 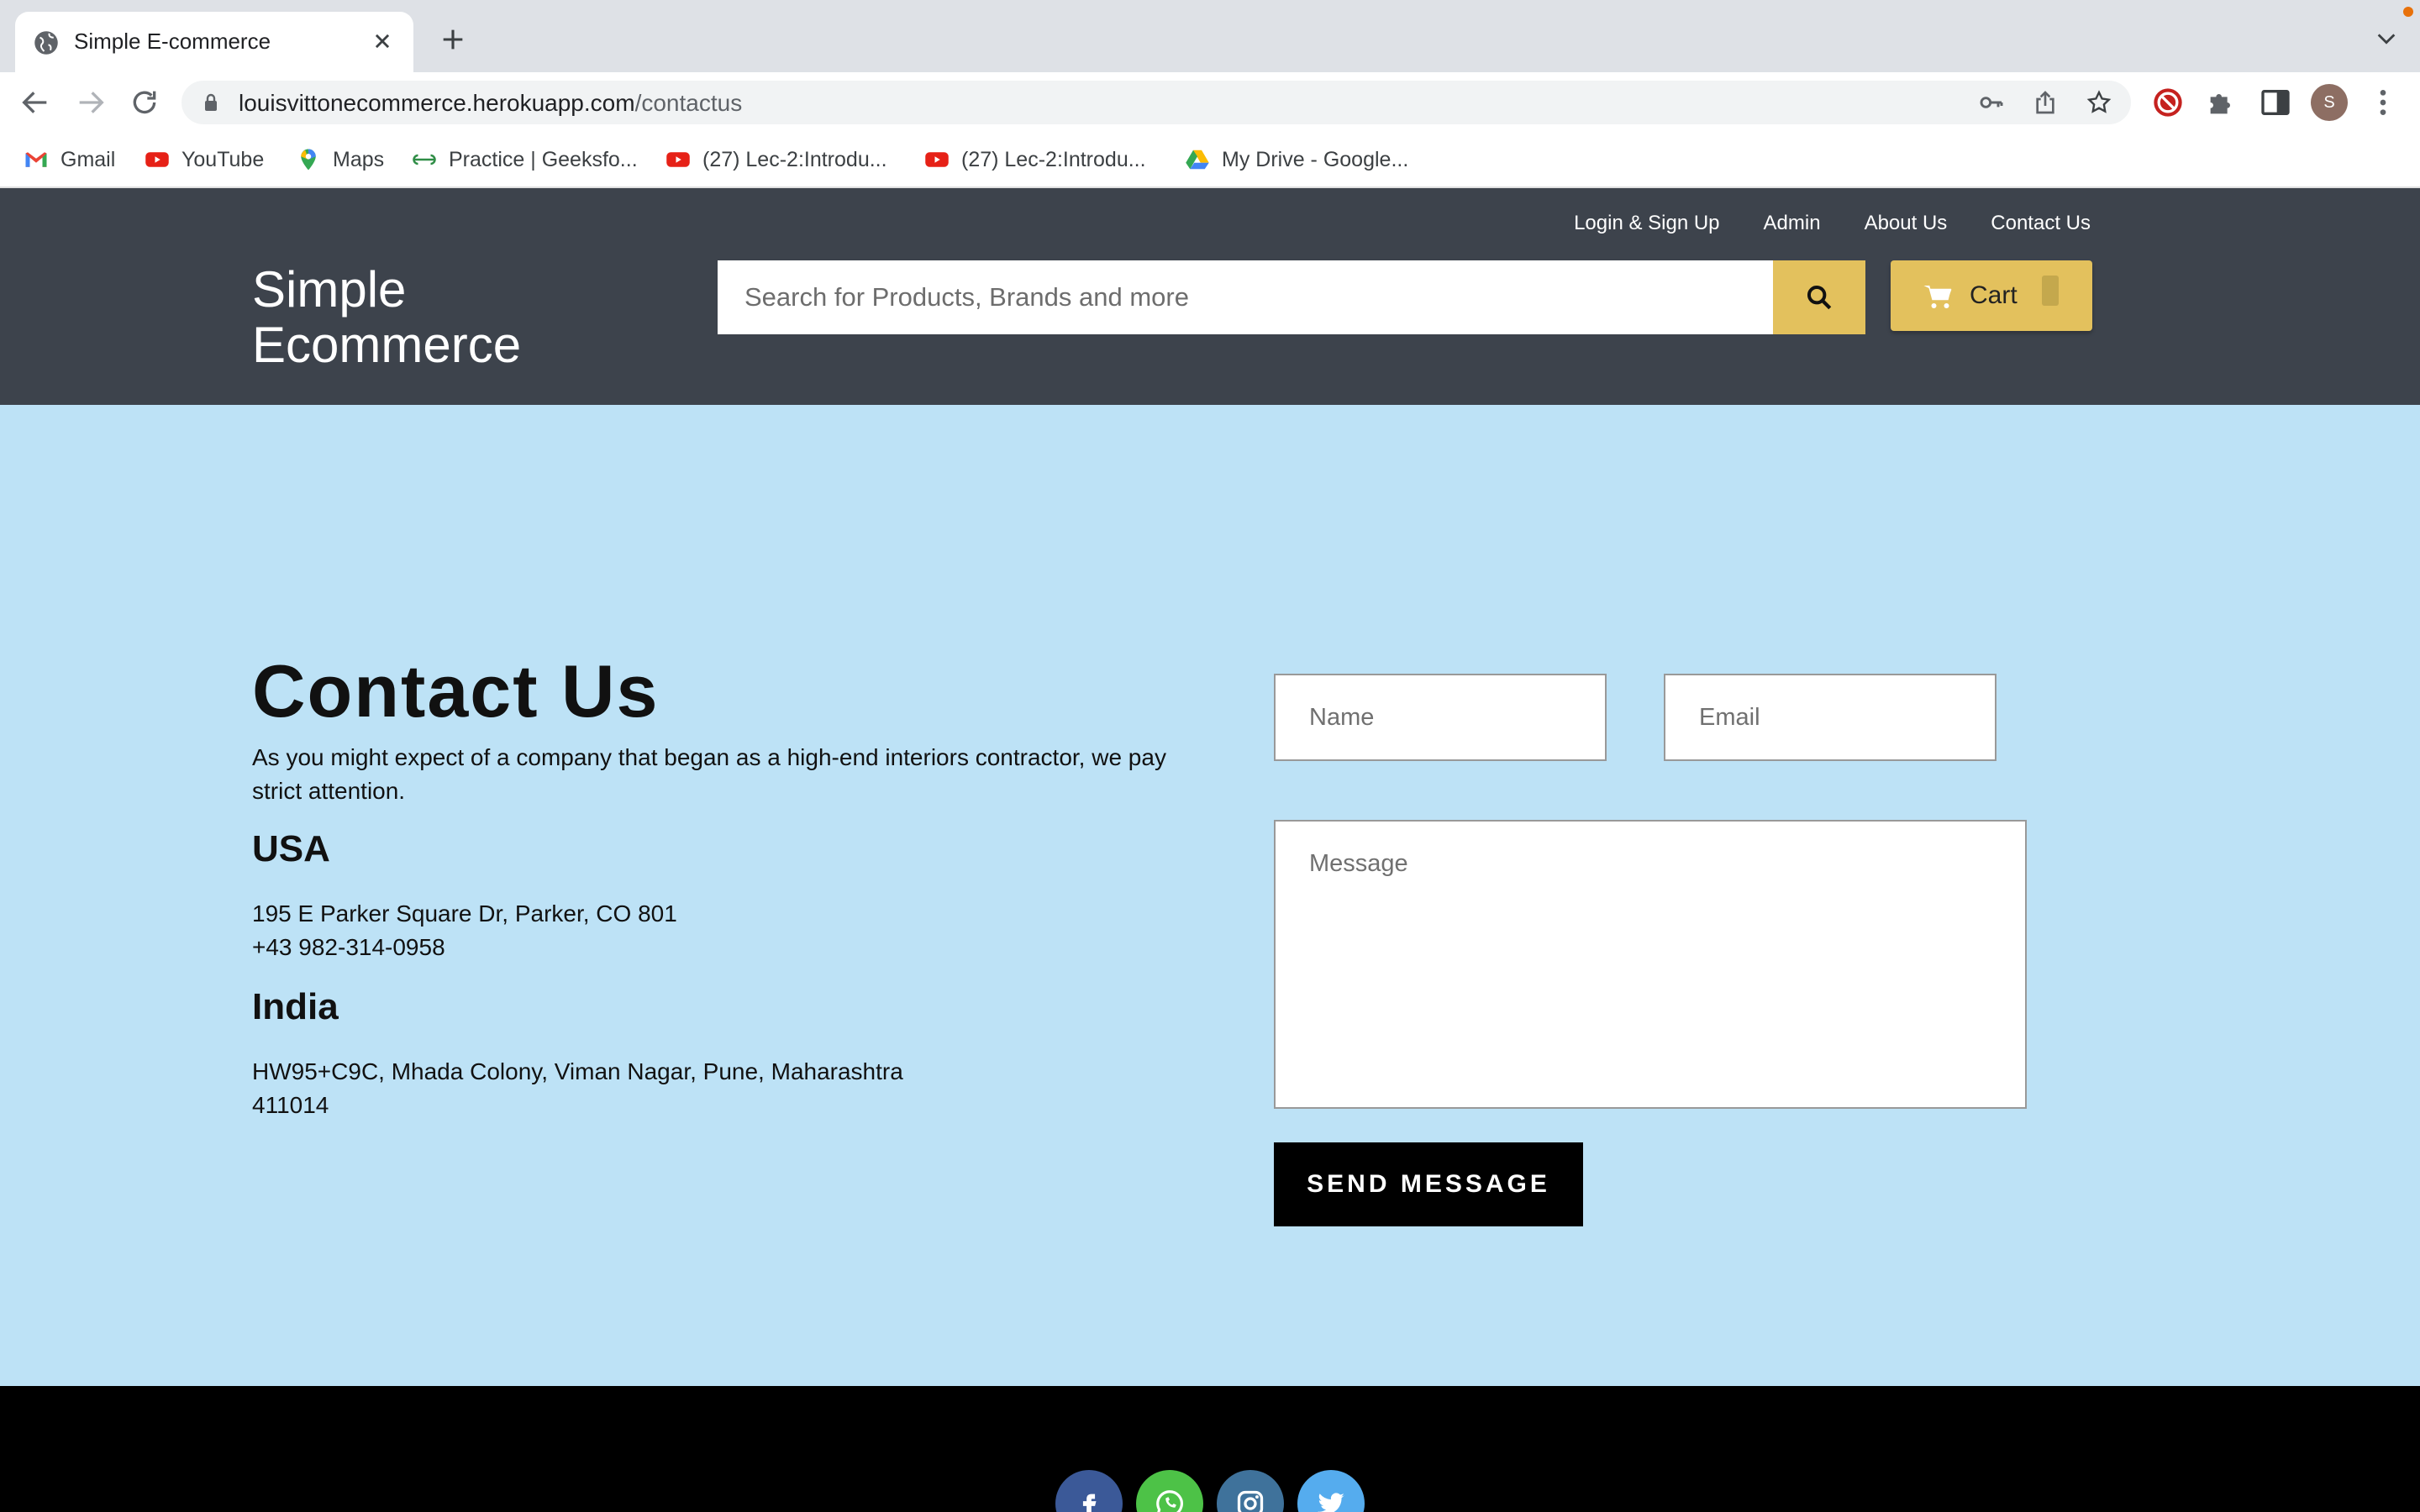 What do you see at coordinates (1251, 1501) in the screenshot?
I see `instagram-icon` at bounding box center [1251, 1501].